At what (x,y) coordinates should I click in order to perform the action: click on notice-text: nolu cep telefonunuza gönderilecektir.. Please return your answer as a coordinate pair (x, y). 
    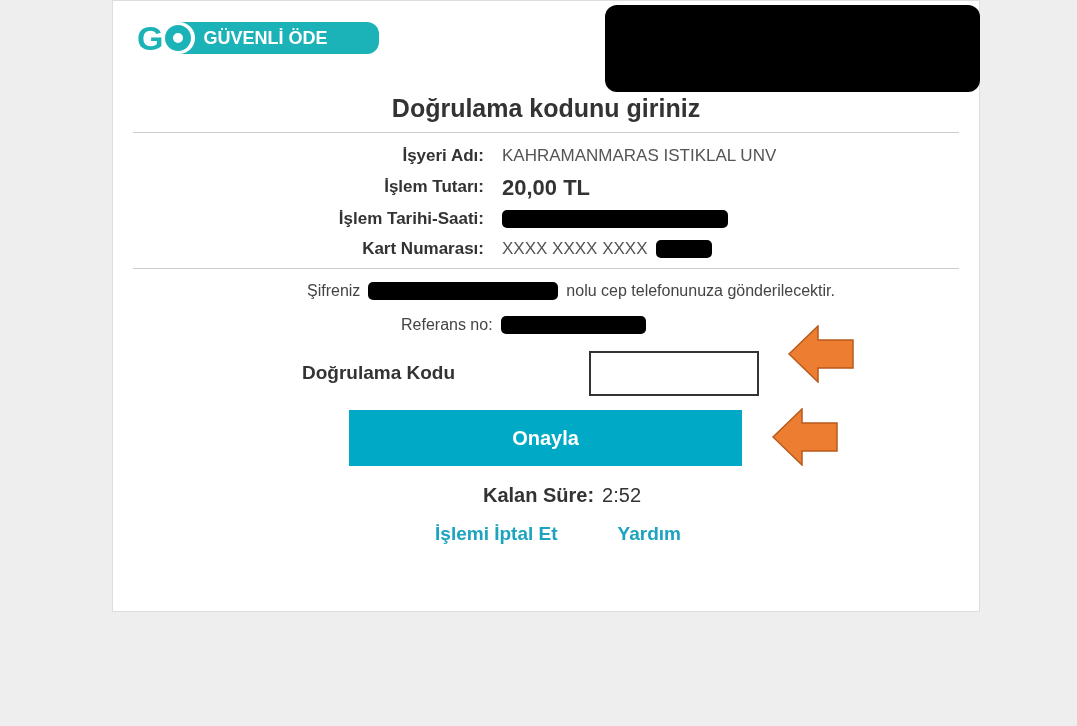
    Looking at the image, I should click on (700, 290).